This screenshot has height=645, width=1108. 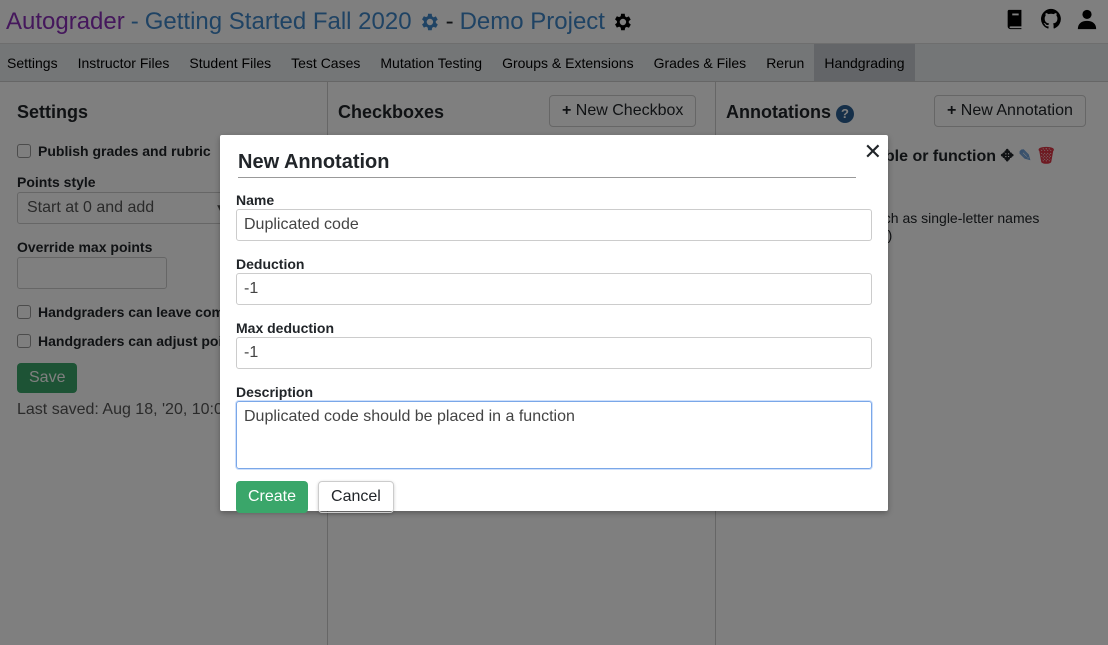 What do you see at coordinates (873, 152) in the screenshot?
I see `close-icon: ✕` at bounding box center [873, 152].